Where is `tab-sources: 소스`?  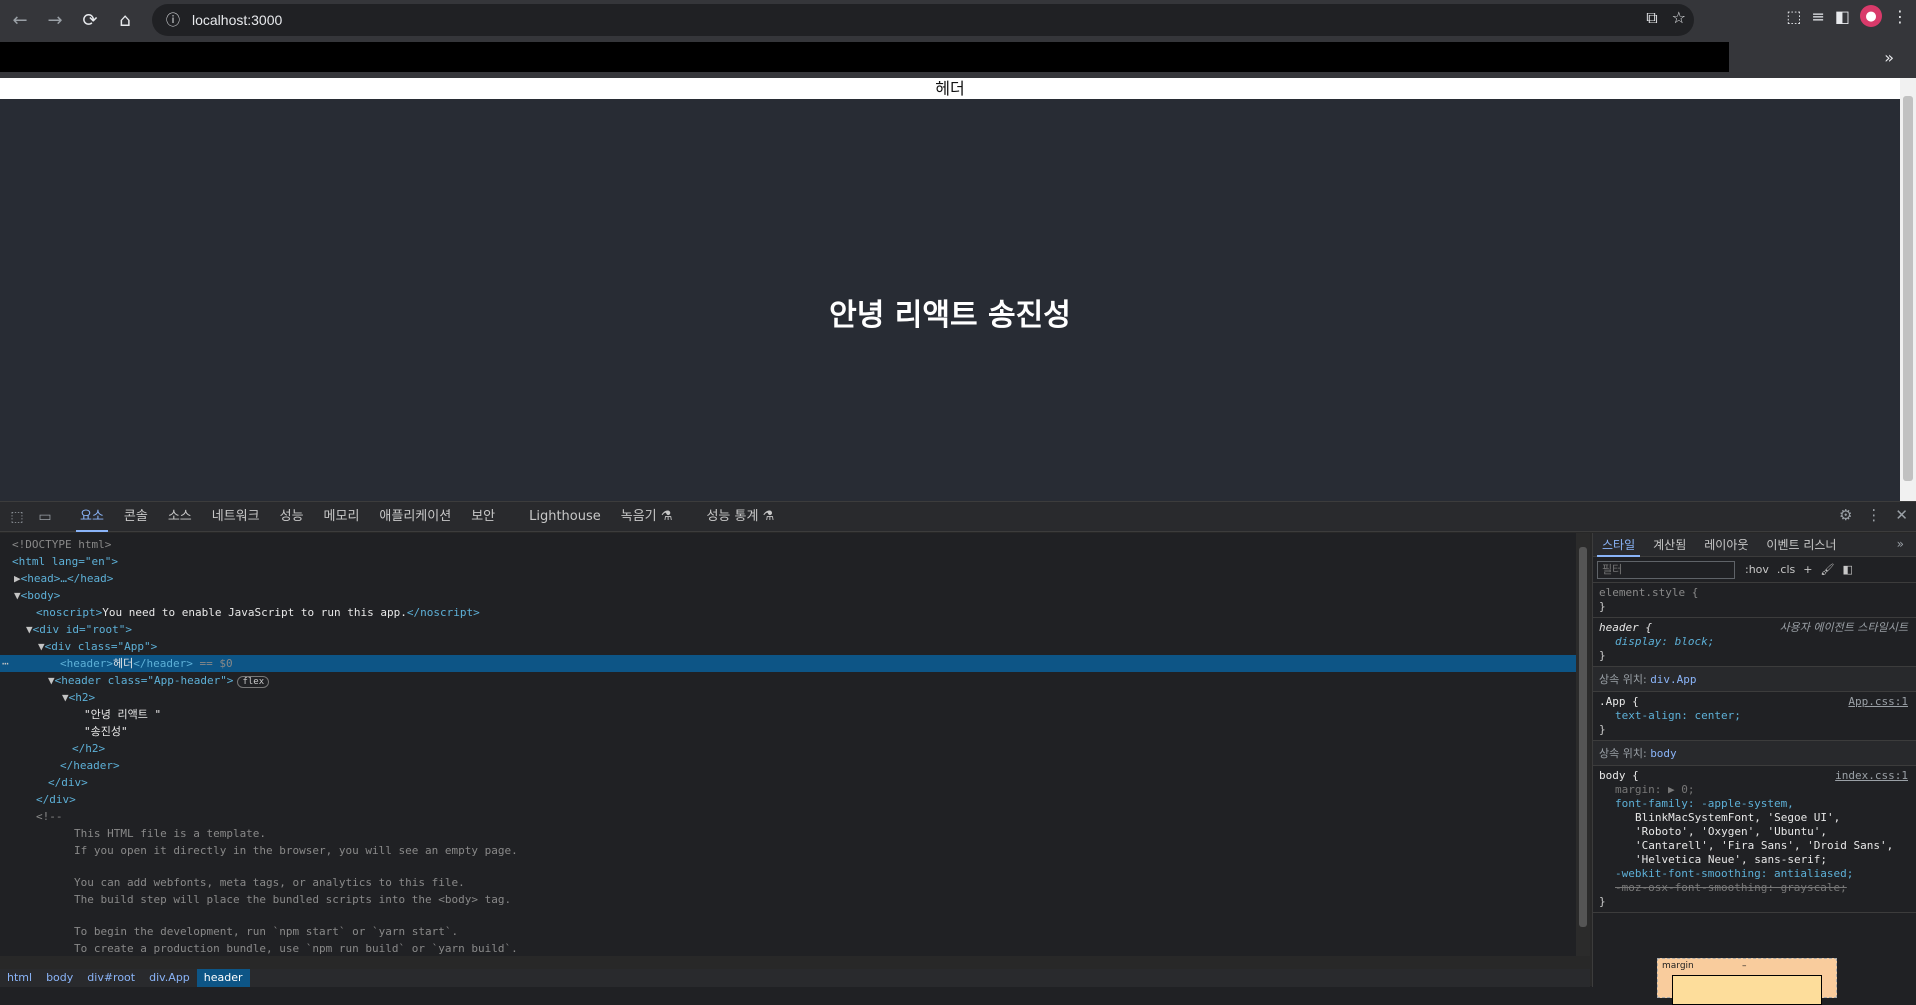
tab-sources: 소스 is located at coordinates (180, 517).